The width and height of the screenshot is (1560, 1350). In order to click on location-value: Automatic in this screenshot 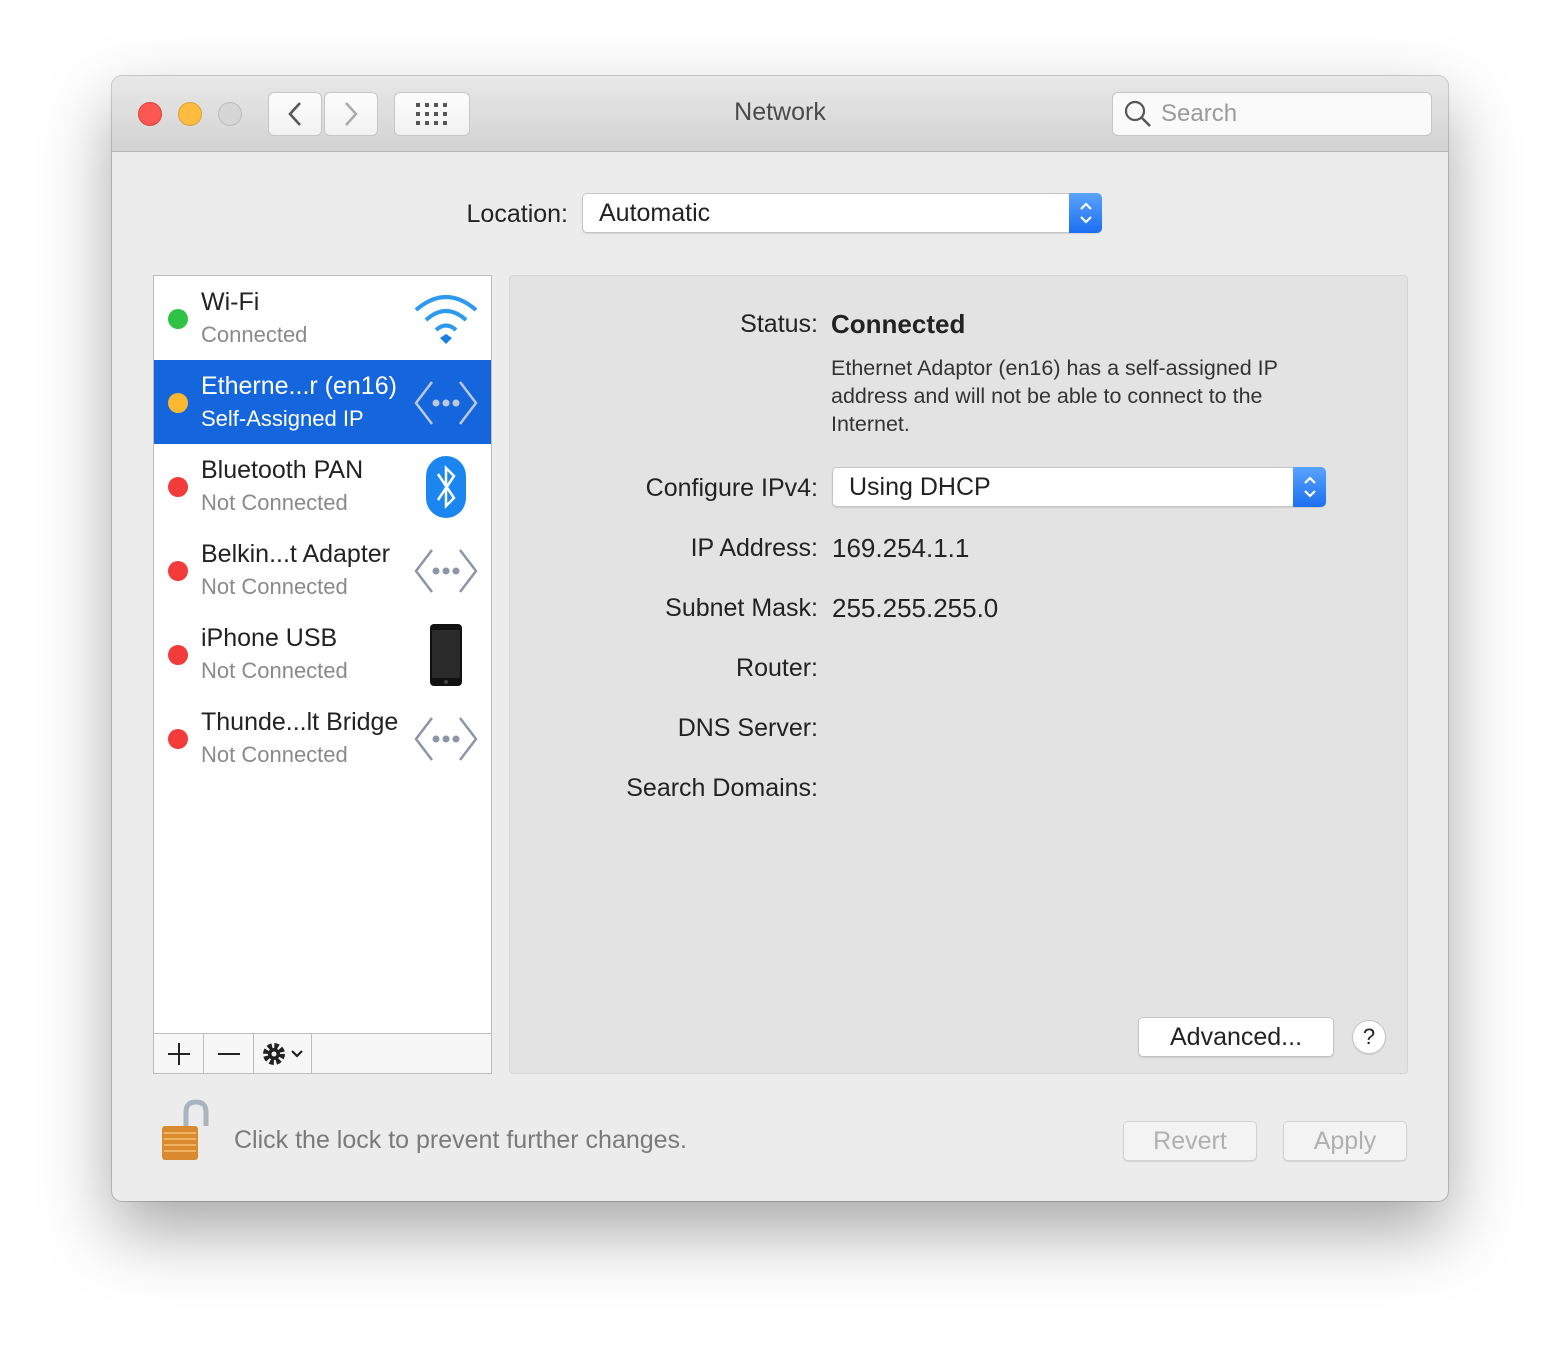, I will do `click(655, 212)`.